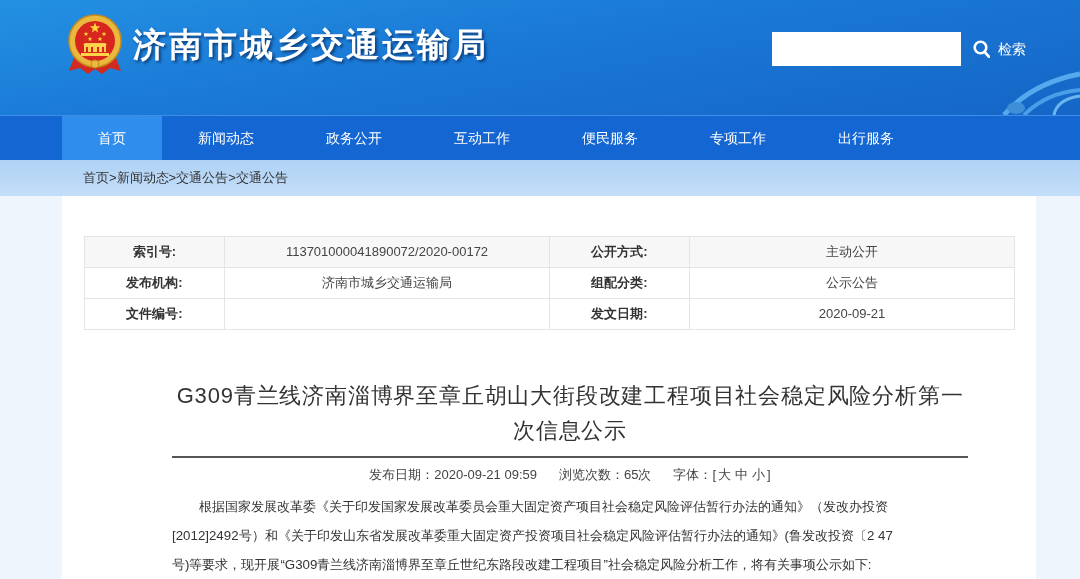  What do you see at coordinates (605, 474) in the screenshot?
I see `view-count: 浏览次数：65次` at bounding box center [605, 474].